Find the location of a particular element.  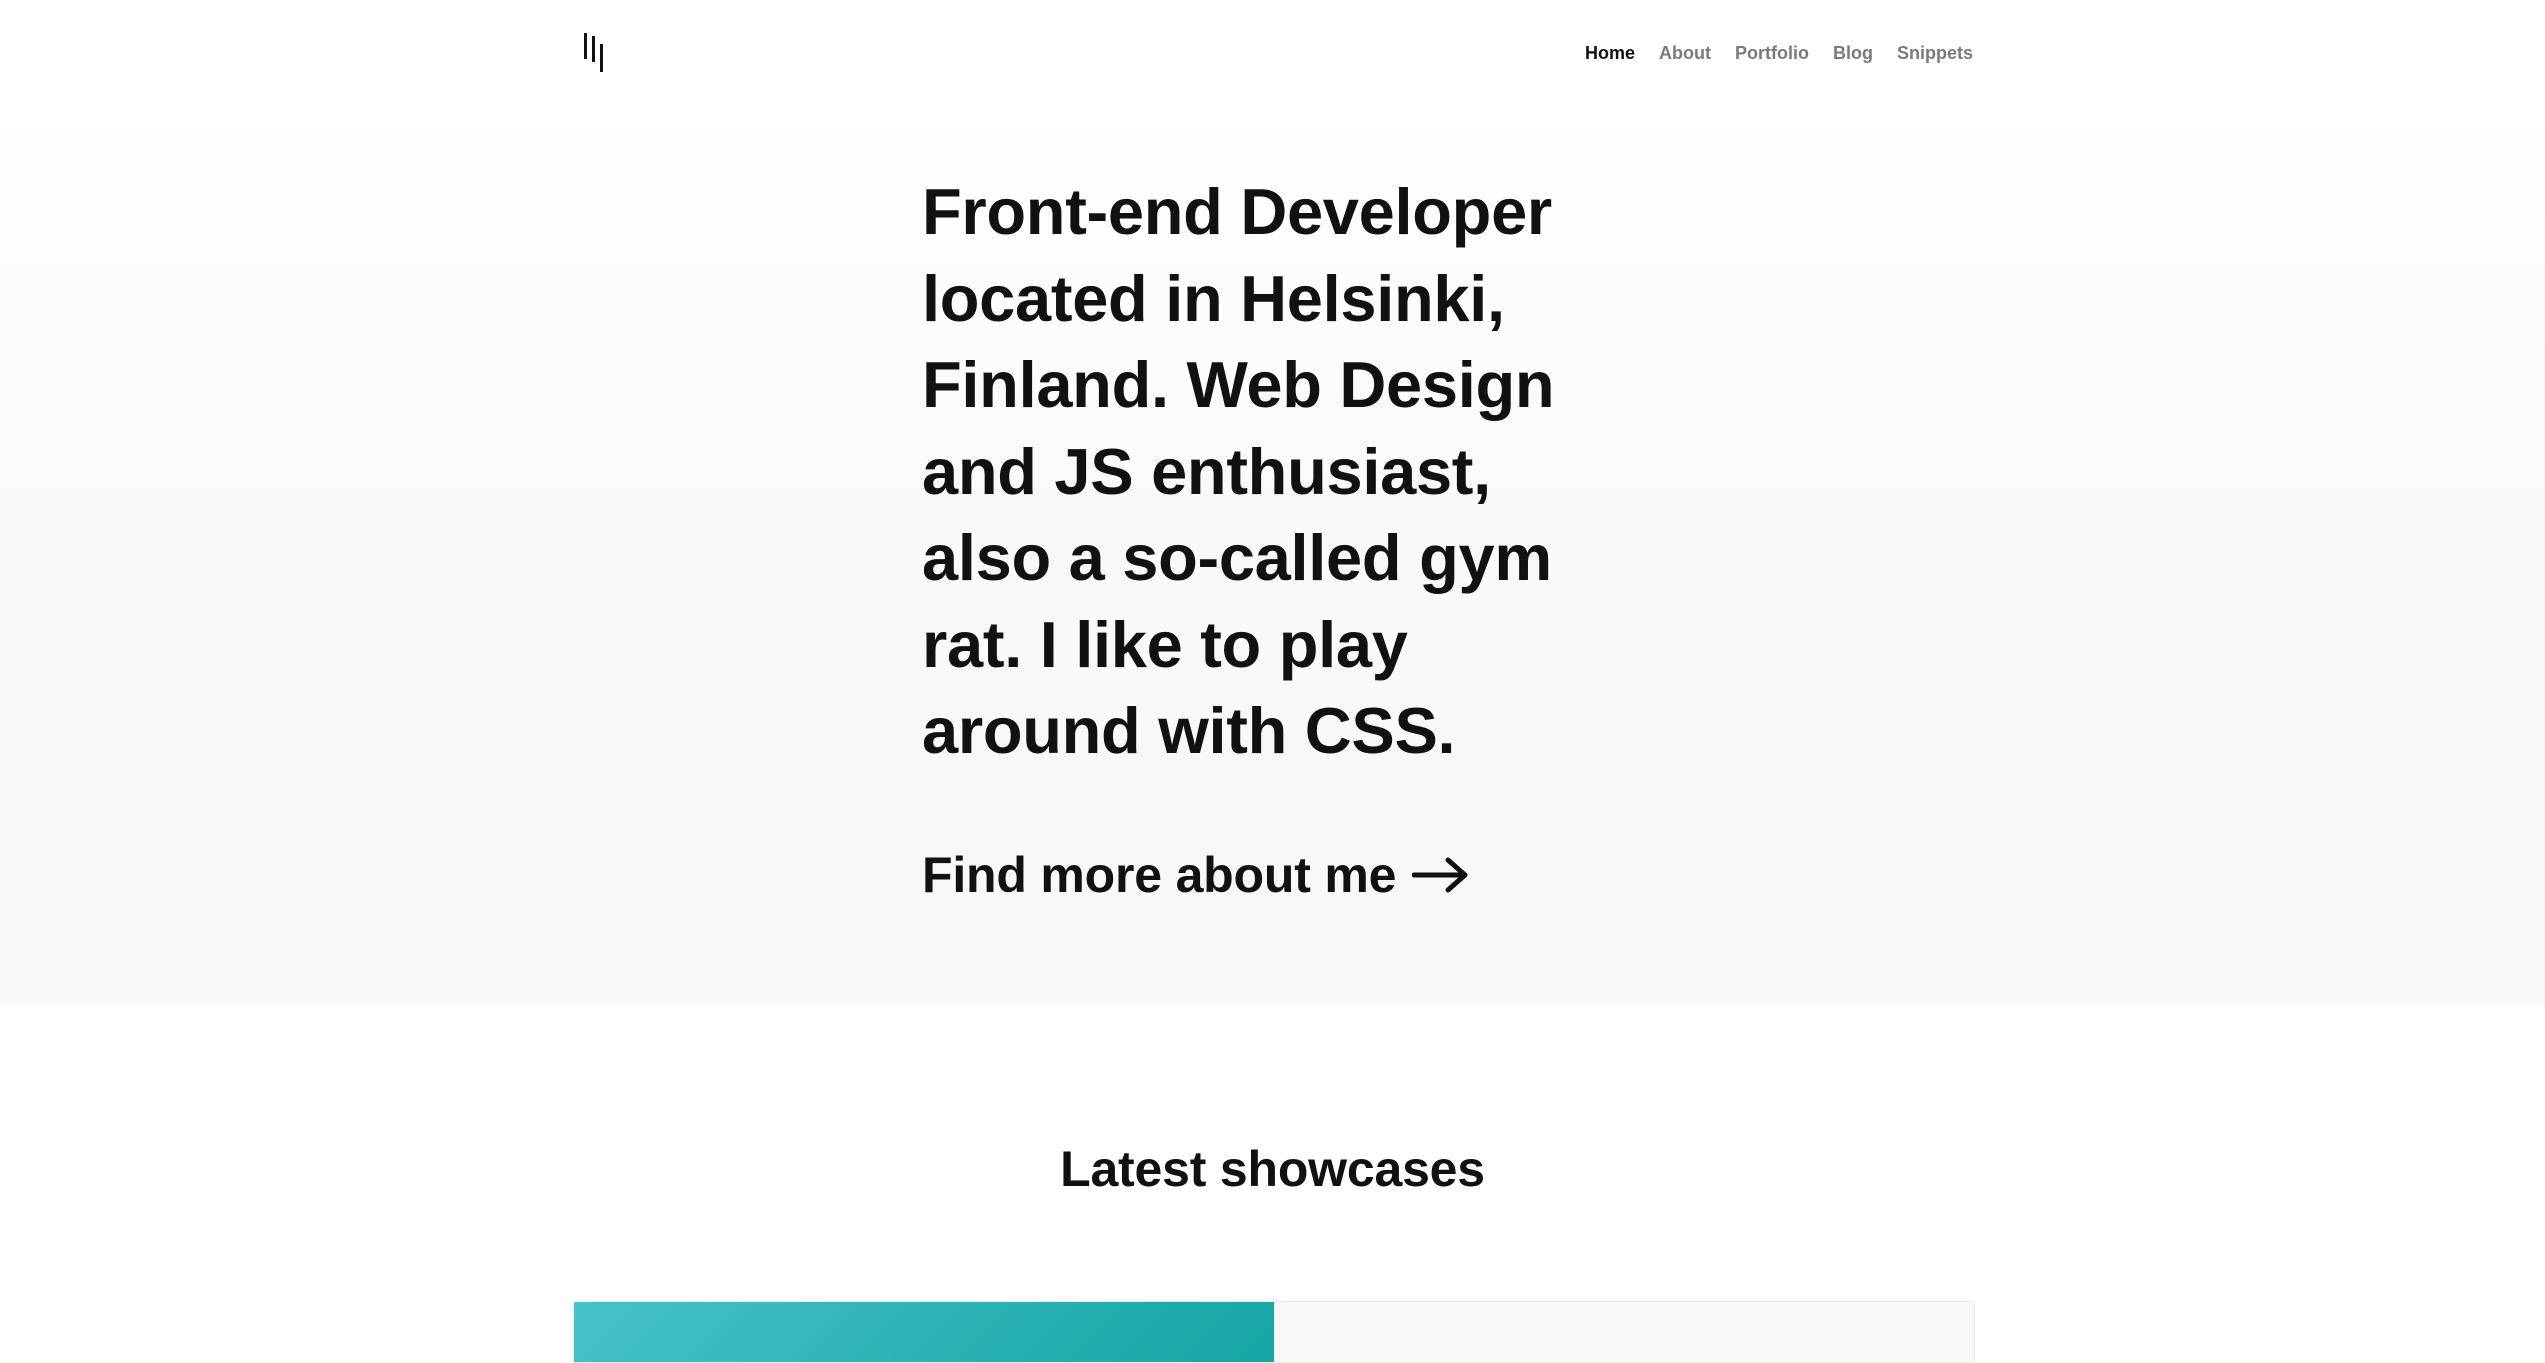

nav-home: Home is located at coordinates (1610, 53).